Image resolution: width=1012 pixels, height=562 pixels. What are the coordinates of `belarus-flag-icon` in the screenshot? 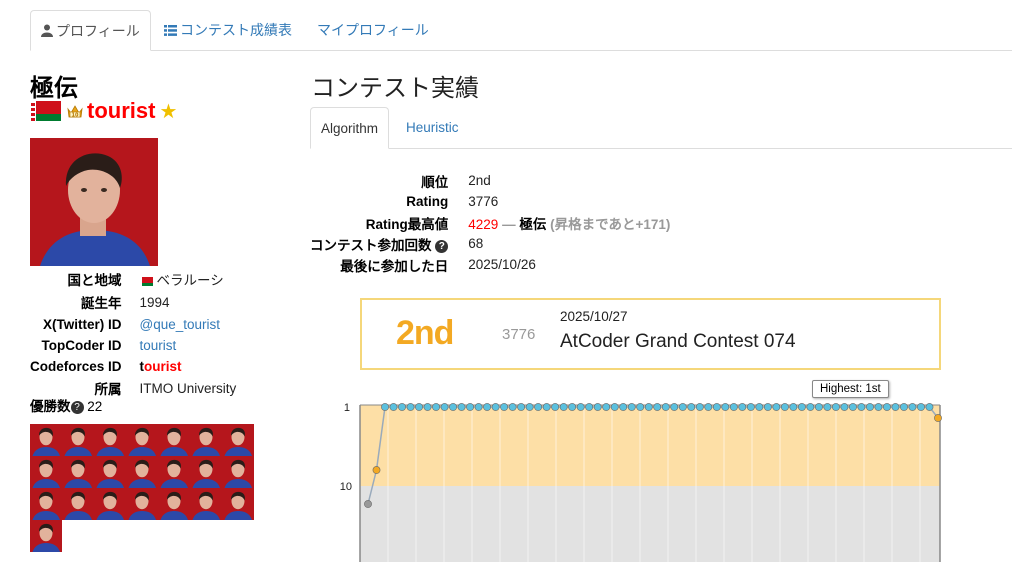 It's located at (146, 281).